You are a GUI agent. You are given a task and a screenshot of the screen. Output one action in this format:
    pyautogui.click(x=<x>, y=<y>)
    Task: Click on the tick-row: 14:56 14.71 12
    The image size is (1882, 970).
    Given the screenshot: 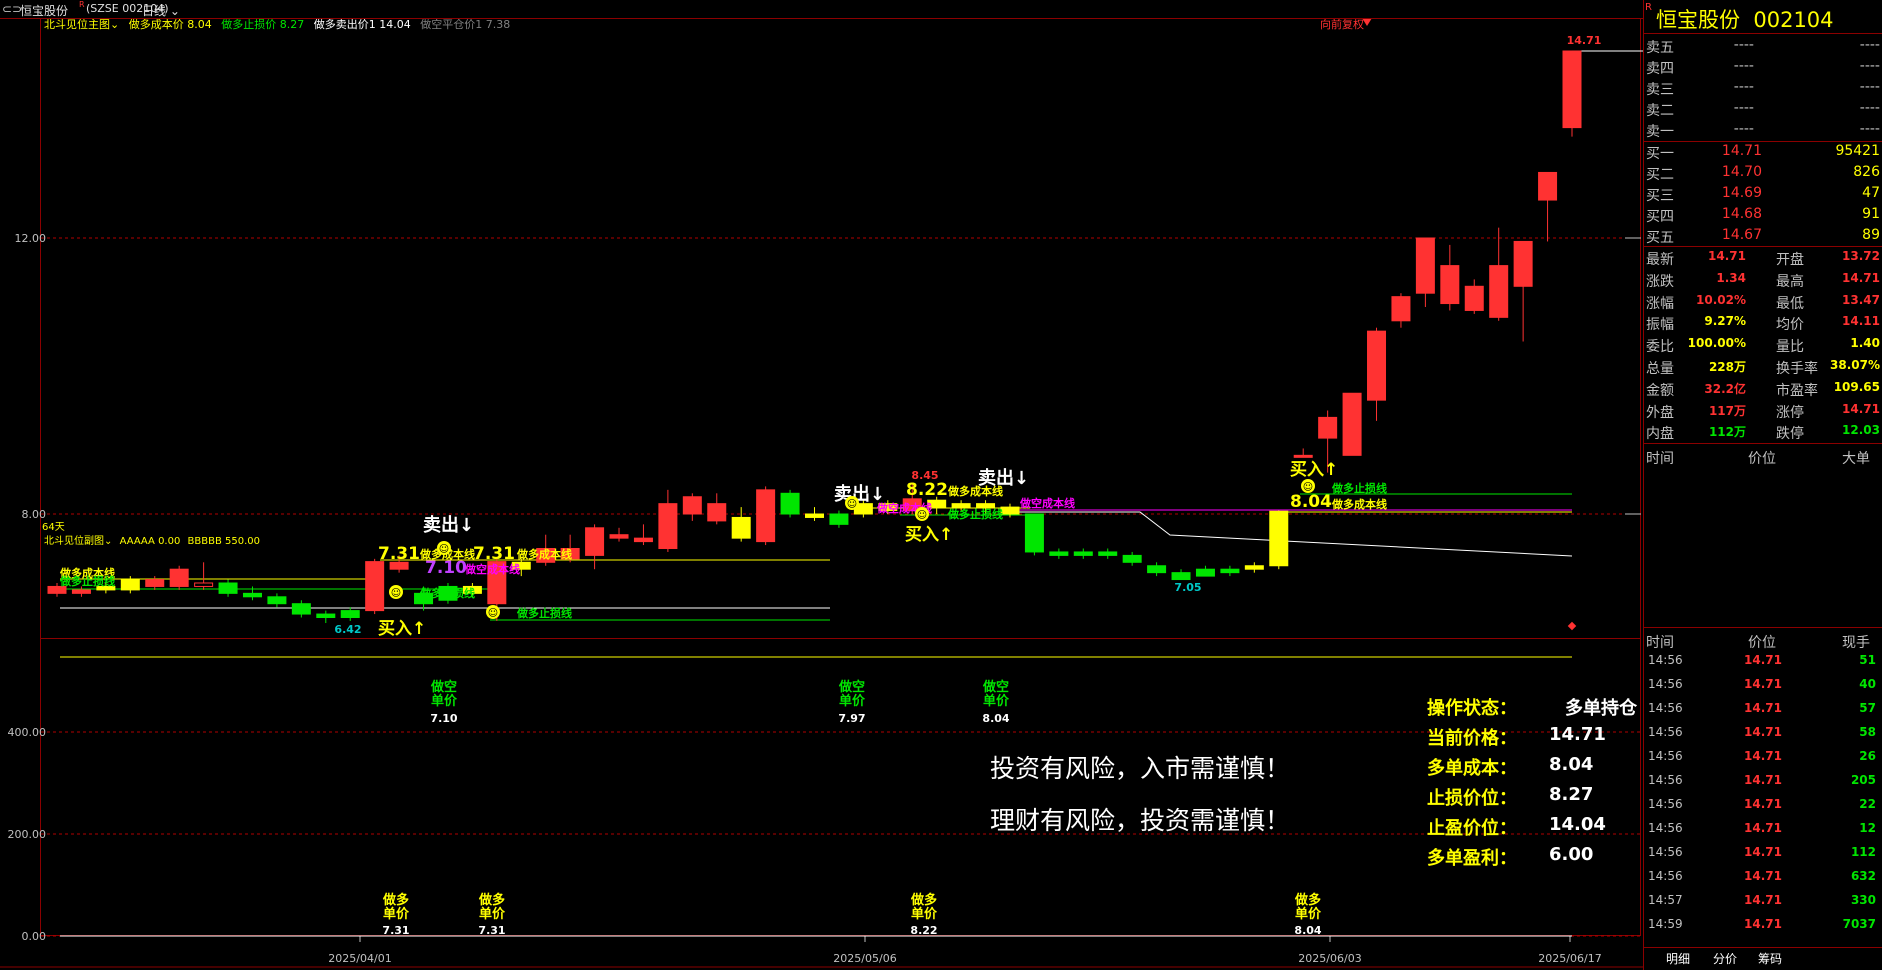 What is the action you would take?
    pyautogui.click(x=1763, y=829)
    